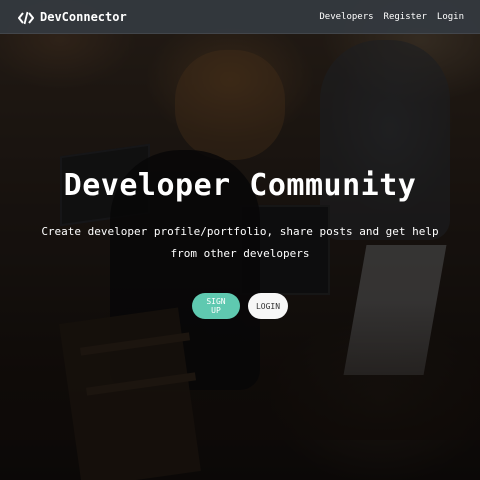 The height and width of the screenshot is (480, 480). I want to click on navbar: DevConnector Developers Register Login, so click(240, 17).